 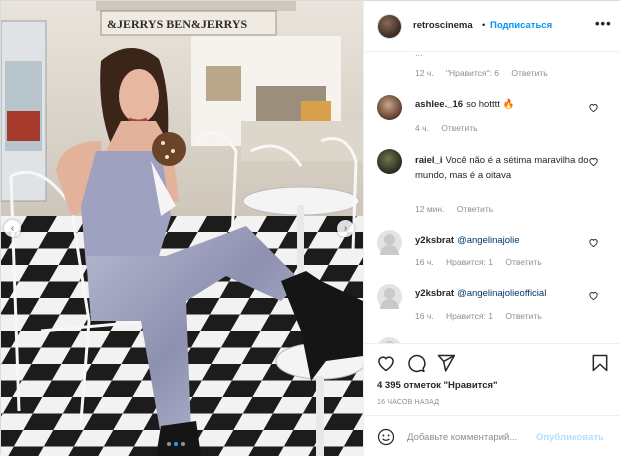 What do you see at coordinates (386, 363) in the screenshot?
I see `like-heart-icon` at bounding box center [386, 363].